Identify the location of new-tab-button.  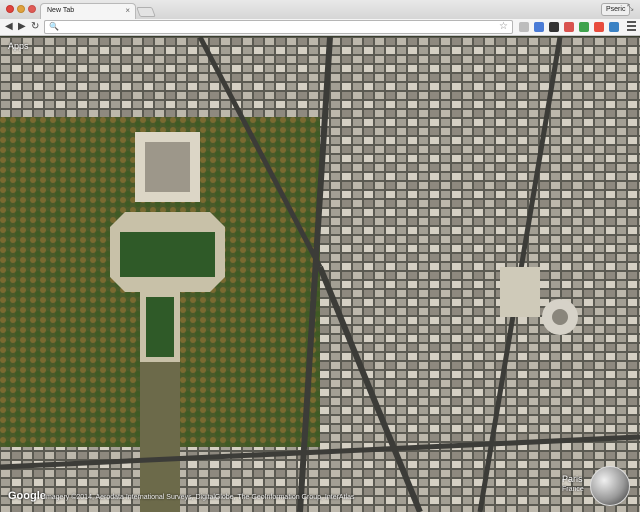
(146, 12).